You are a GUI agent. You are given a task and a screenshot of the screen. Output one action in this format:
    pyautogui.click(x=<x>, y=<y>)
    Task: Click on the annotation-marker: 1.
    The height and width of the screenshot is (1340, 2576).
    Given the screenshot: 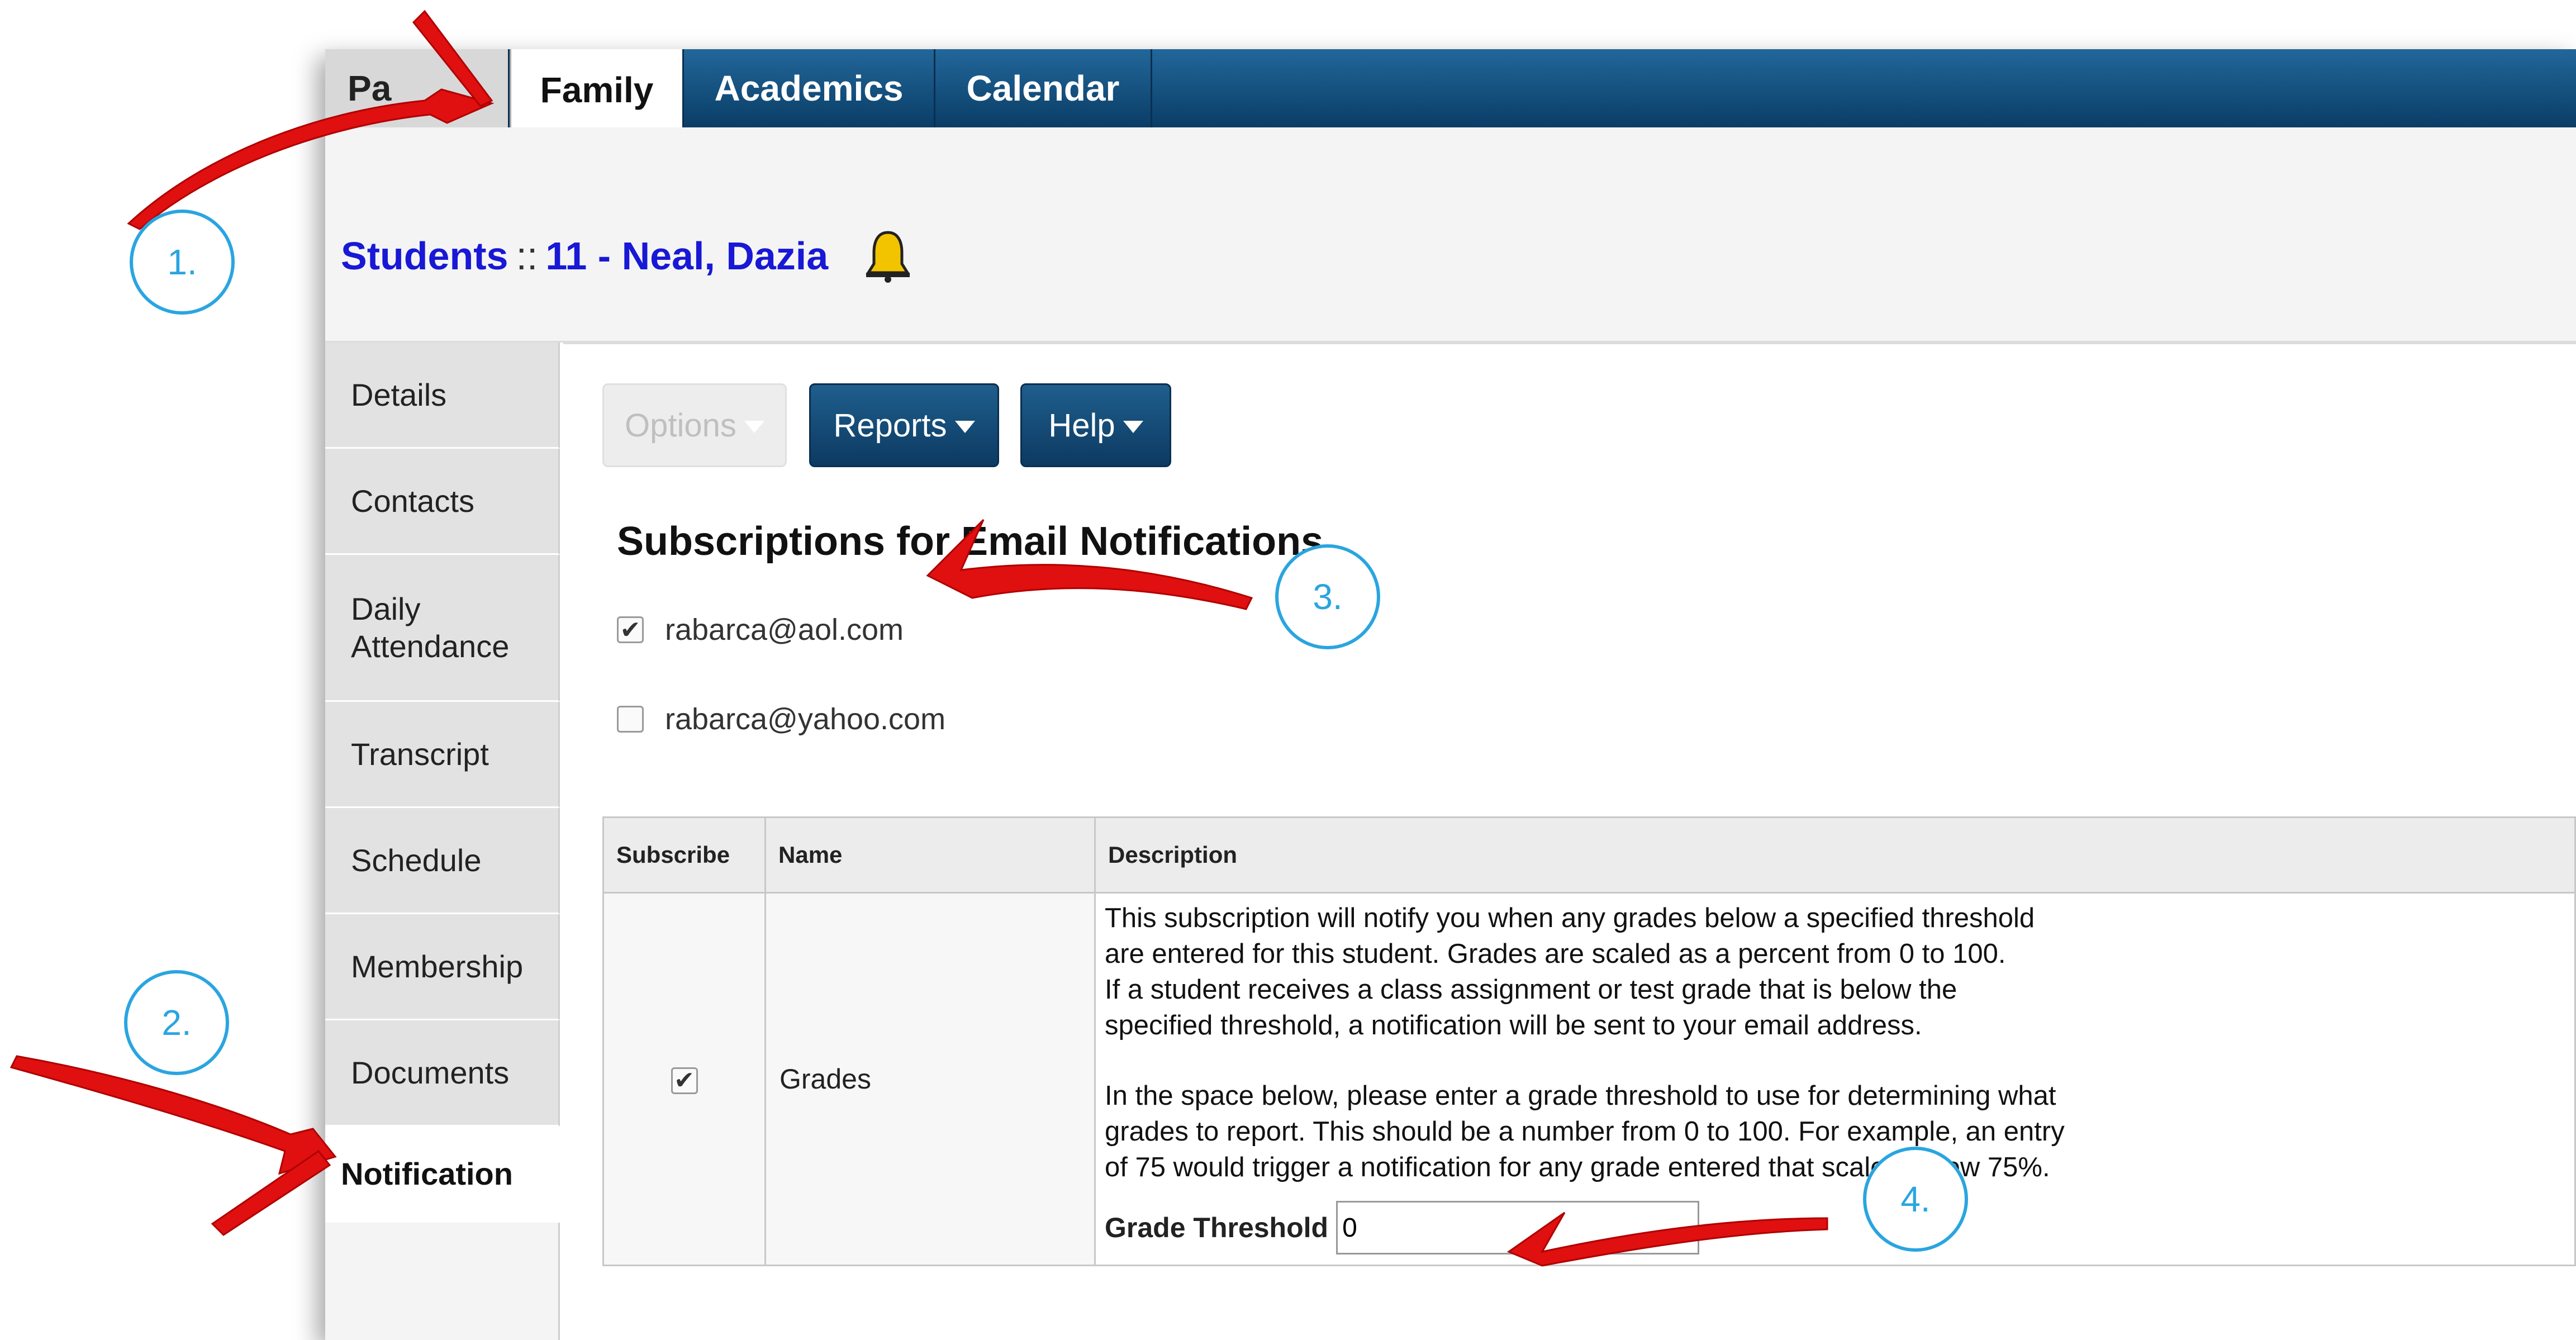 What is the action you would take?
    pyautogui.click(x=183, y=262)
    